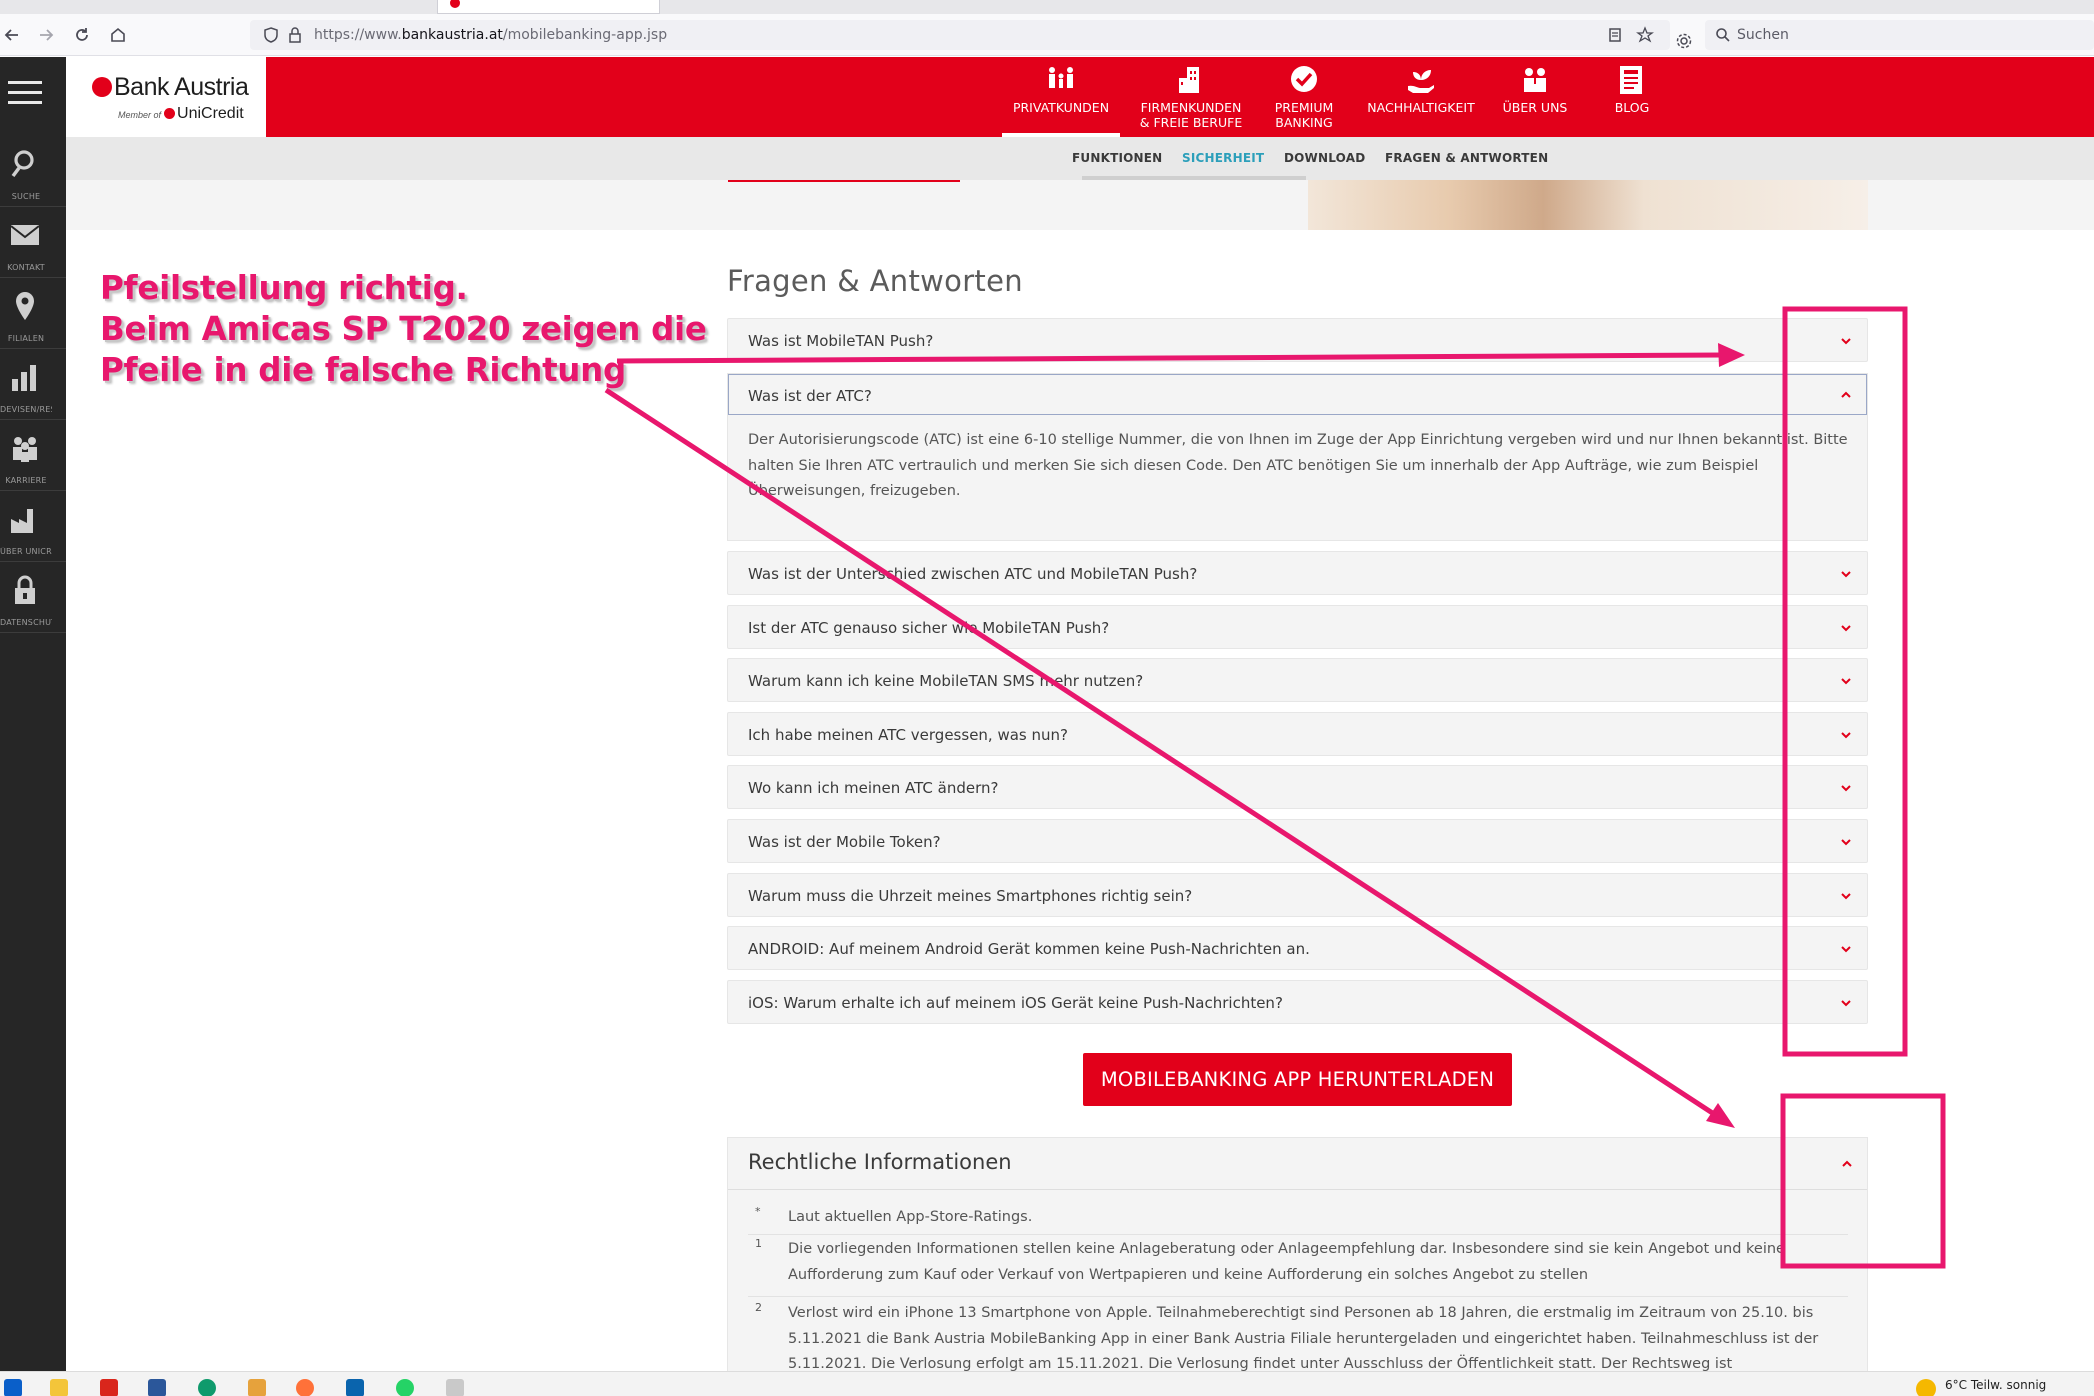  I want to click on edge-icon, so click(207, 1387).